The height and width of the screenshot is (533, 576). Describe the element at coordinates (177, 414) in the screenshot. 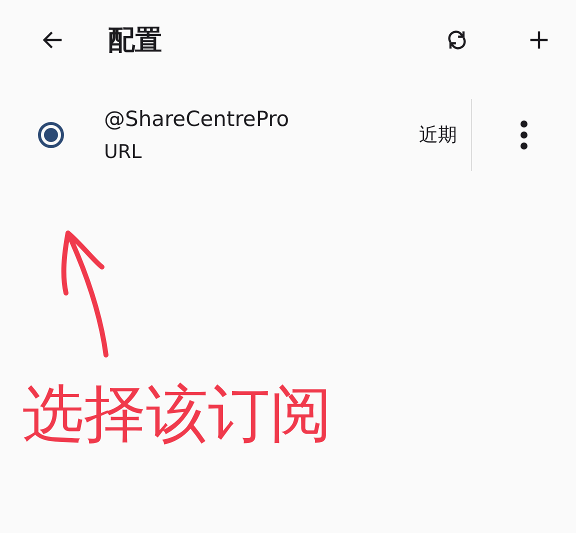

I see `annotation-text: 选择该订阅` at that location.